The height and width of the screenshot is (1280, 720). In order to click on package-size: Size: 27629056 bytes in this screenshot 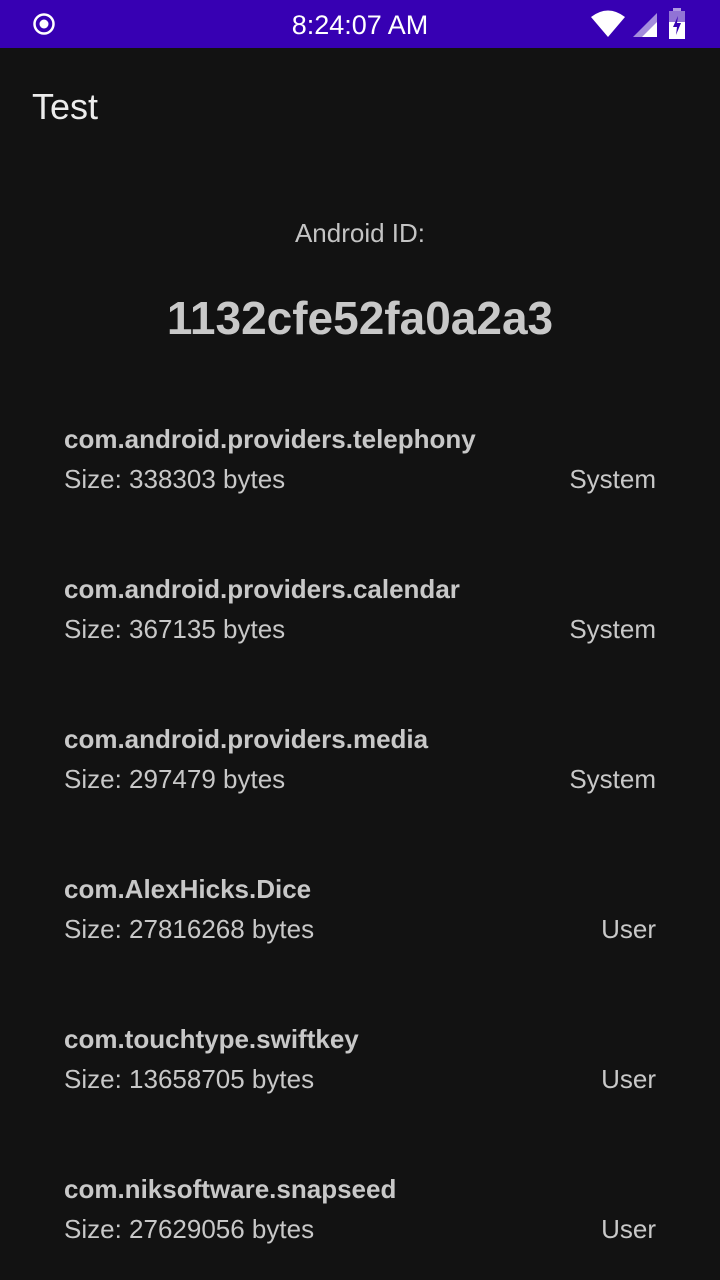, I will do `click(189, 1229)`.